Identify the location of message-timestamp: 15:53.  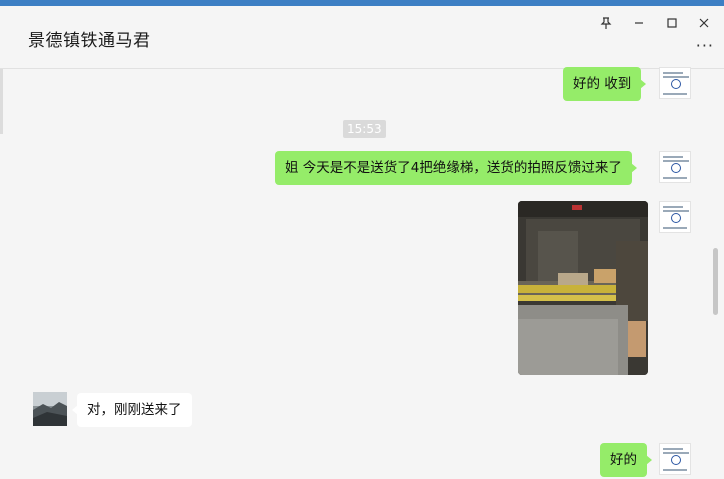
(364, 129).